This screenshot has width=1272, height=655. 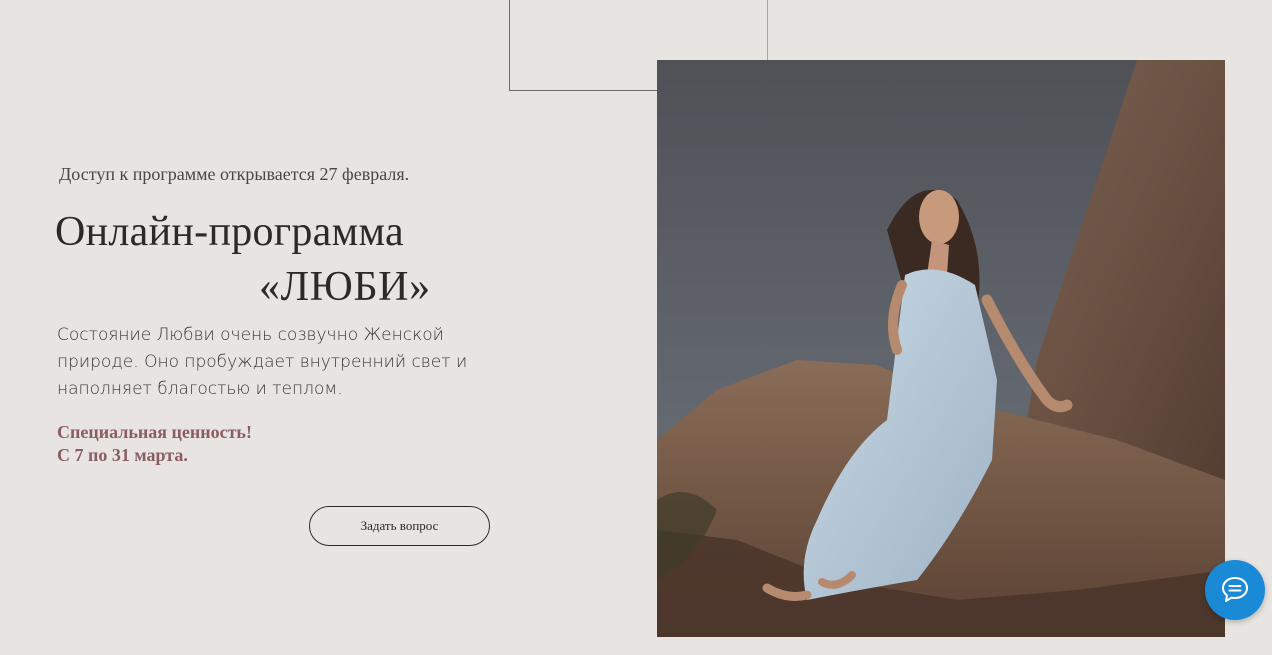 What do you see at coordinates (230, 232) in the screenshot?
I see `page-title-line-1: Онлайн-программа` at bounding box center [230, 232].